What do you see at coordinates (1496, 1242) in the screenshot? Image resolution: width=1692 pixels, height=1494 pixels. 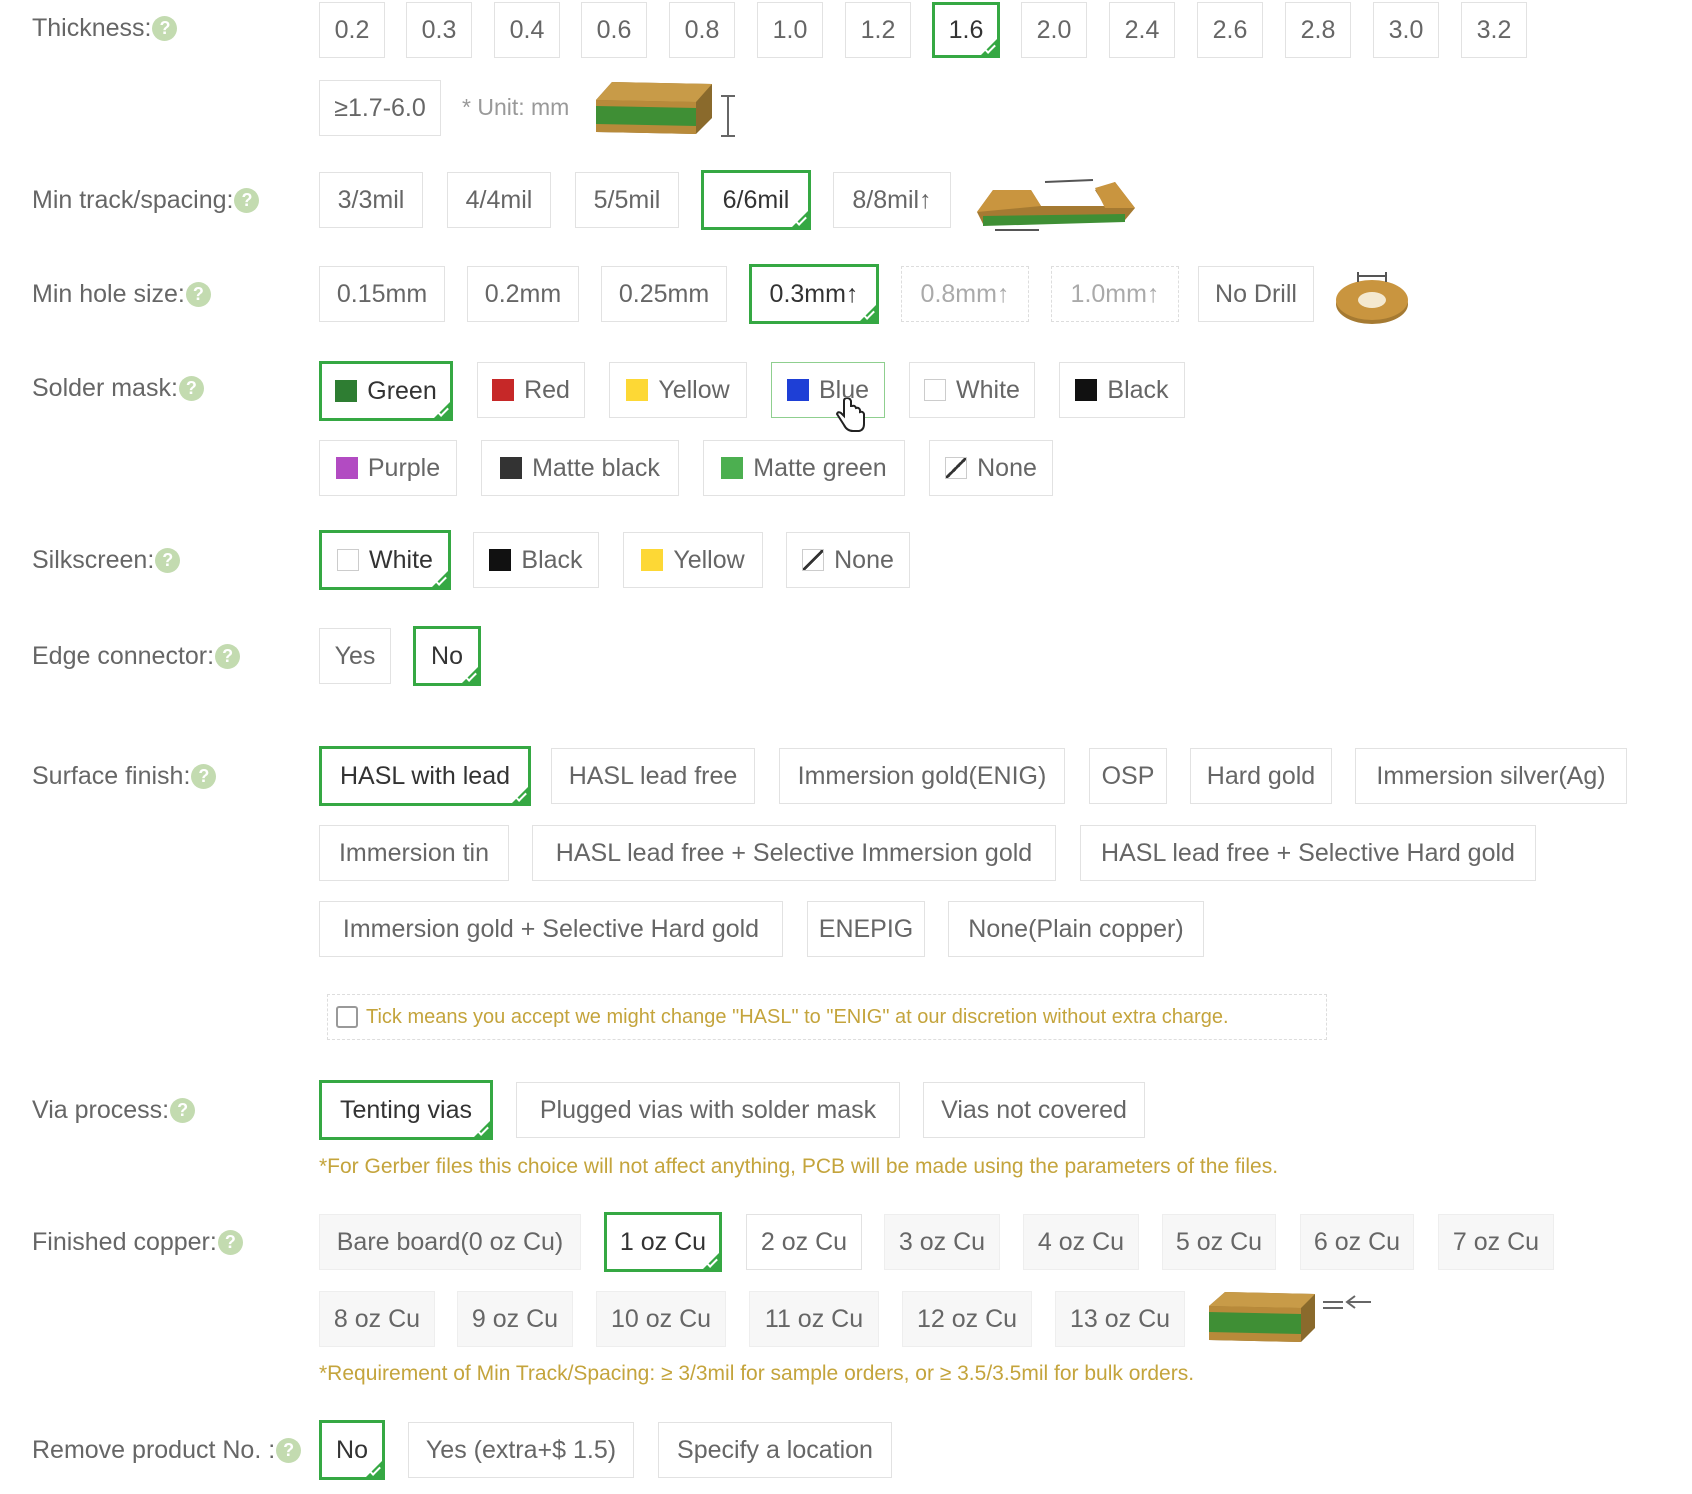 I see `copper-7oz: 7 oz Cu` at bounding box center [1496, 1242].